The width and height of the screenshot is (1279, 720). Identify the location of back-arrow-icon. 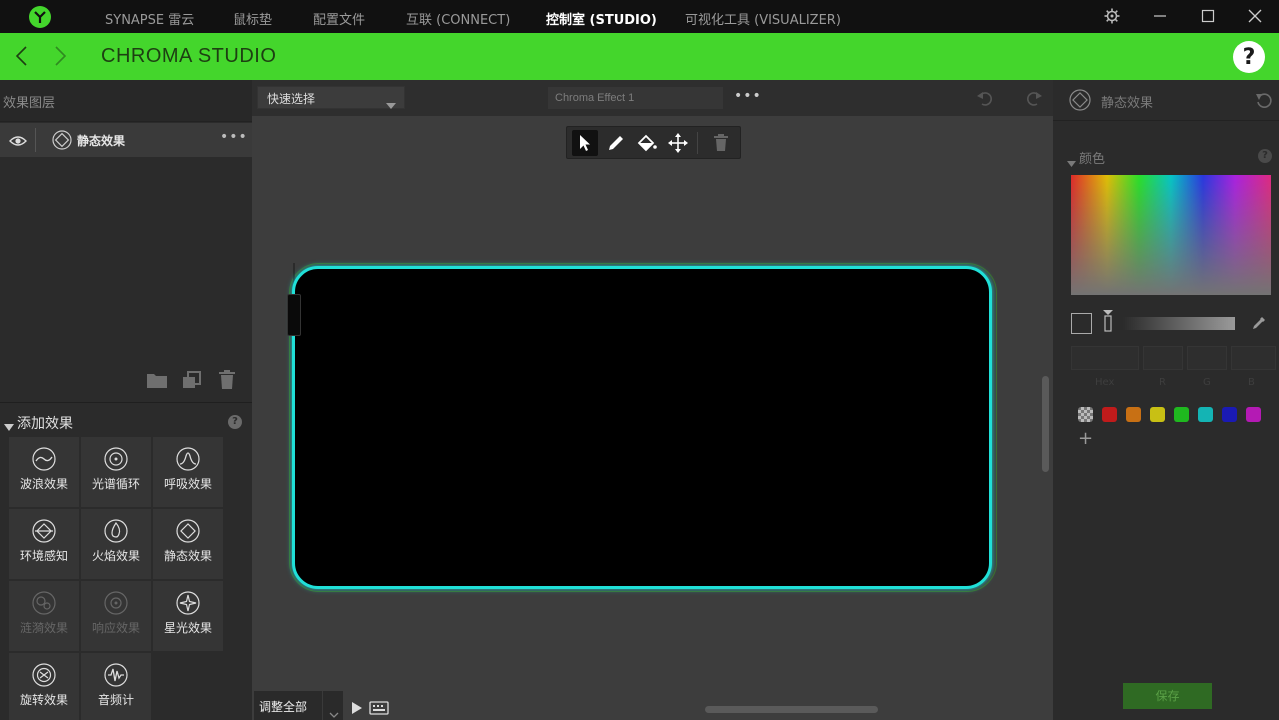
(22, 56).